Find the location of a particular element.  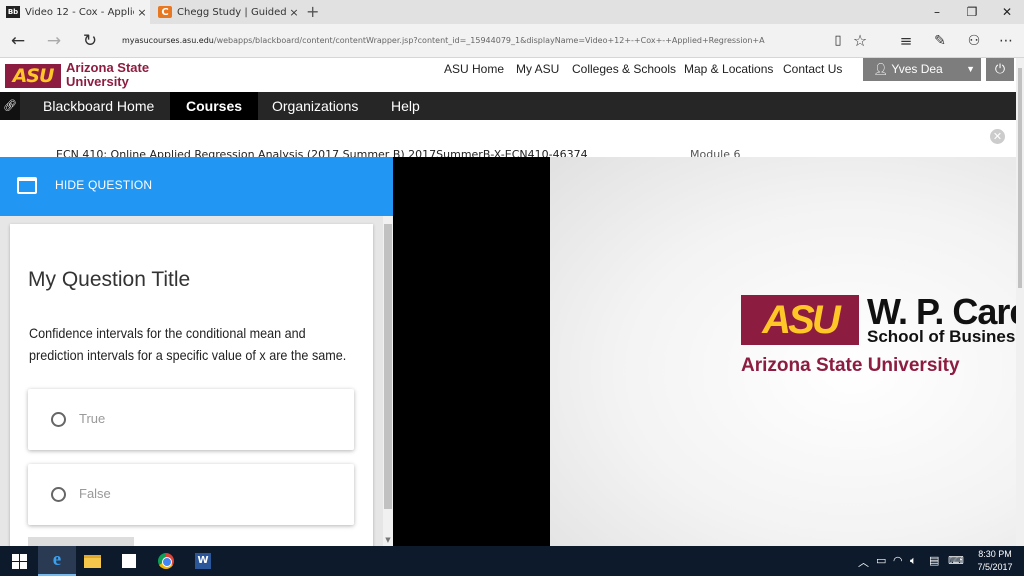

tab-blackboard-home: Blackboard Home is located at coordinates (98, 106).